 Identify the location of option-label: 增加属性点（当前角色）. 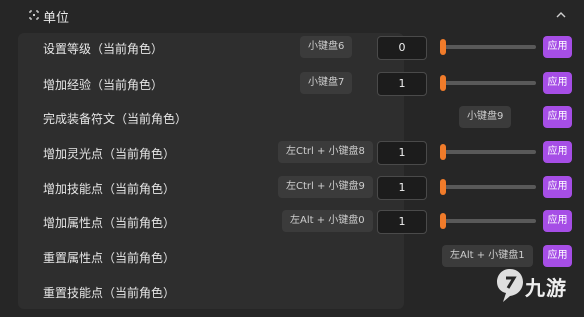
(109, 223).